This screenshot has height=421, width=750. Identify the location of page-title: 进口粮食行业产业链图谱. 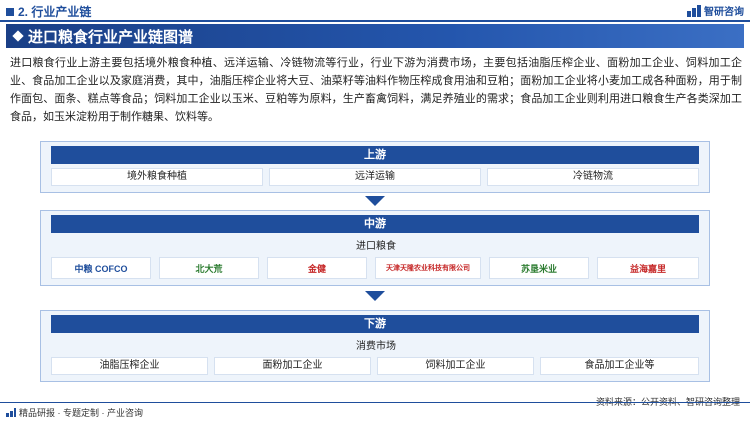
(111, 37).